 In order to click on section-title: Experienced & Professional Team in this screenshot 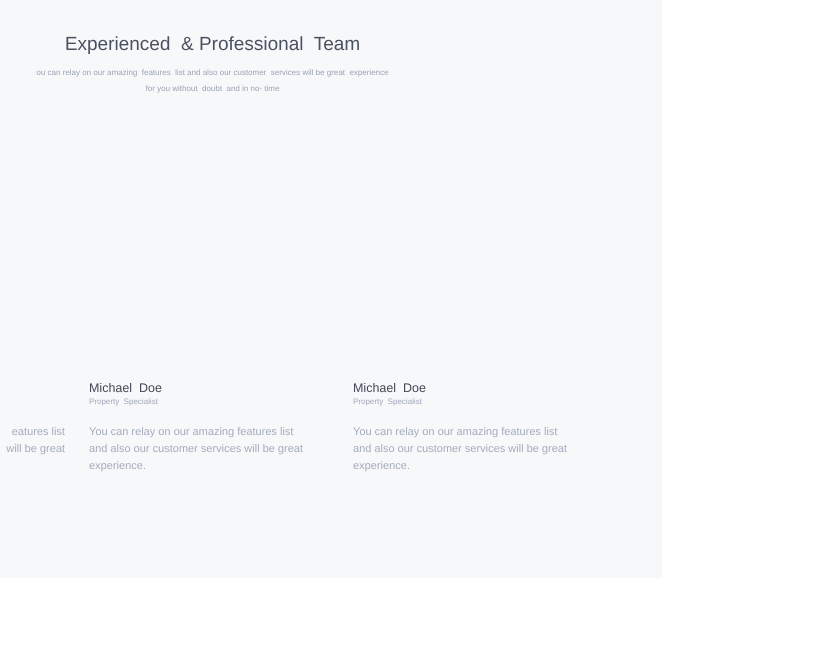, I will do `click(212, 45)`.